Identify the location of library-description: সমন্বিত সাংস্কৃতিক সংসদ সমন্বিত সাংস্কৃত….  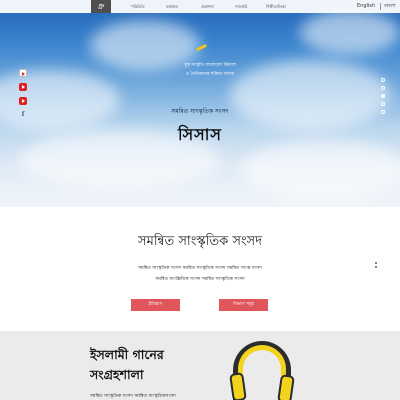
(133, 396).